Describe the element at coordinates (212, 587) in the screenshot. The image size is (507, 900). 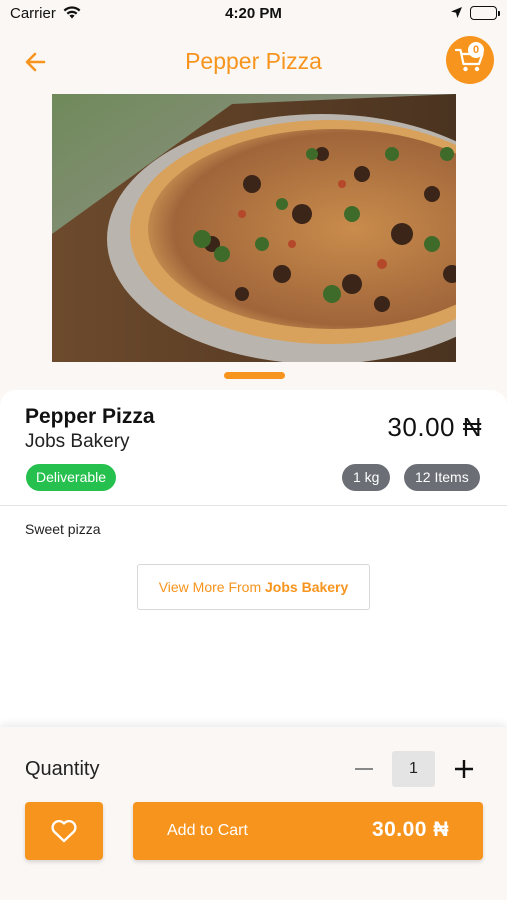
I see `view-more-prefix: View More From` at that location.